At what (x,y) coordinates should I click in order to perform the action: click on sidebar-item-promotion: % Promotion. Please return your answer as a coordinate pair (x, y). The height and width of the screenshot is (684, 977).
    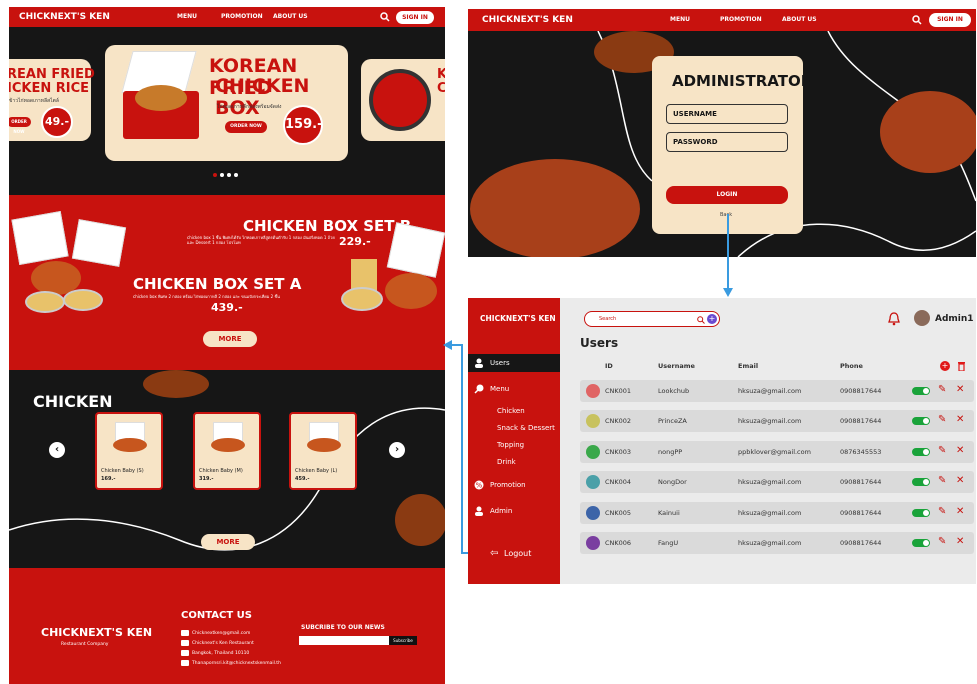
    Looking at the image, I should click on (514, 485).